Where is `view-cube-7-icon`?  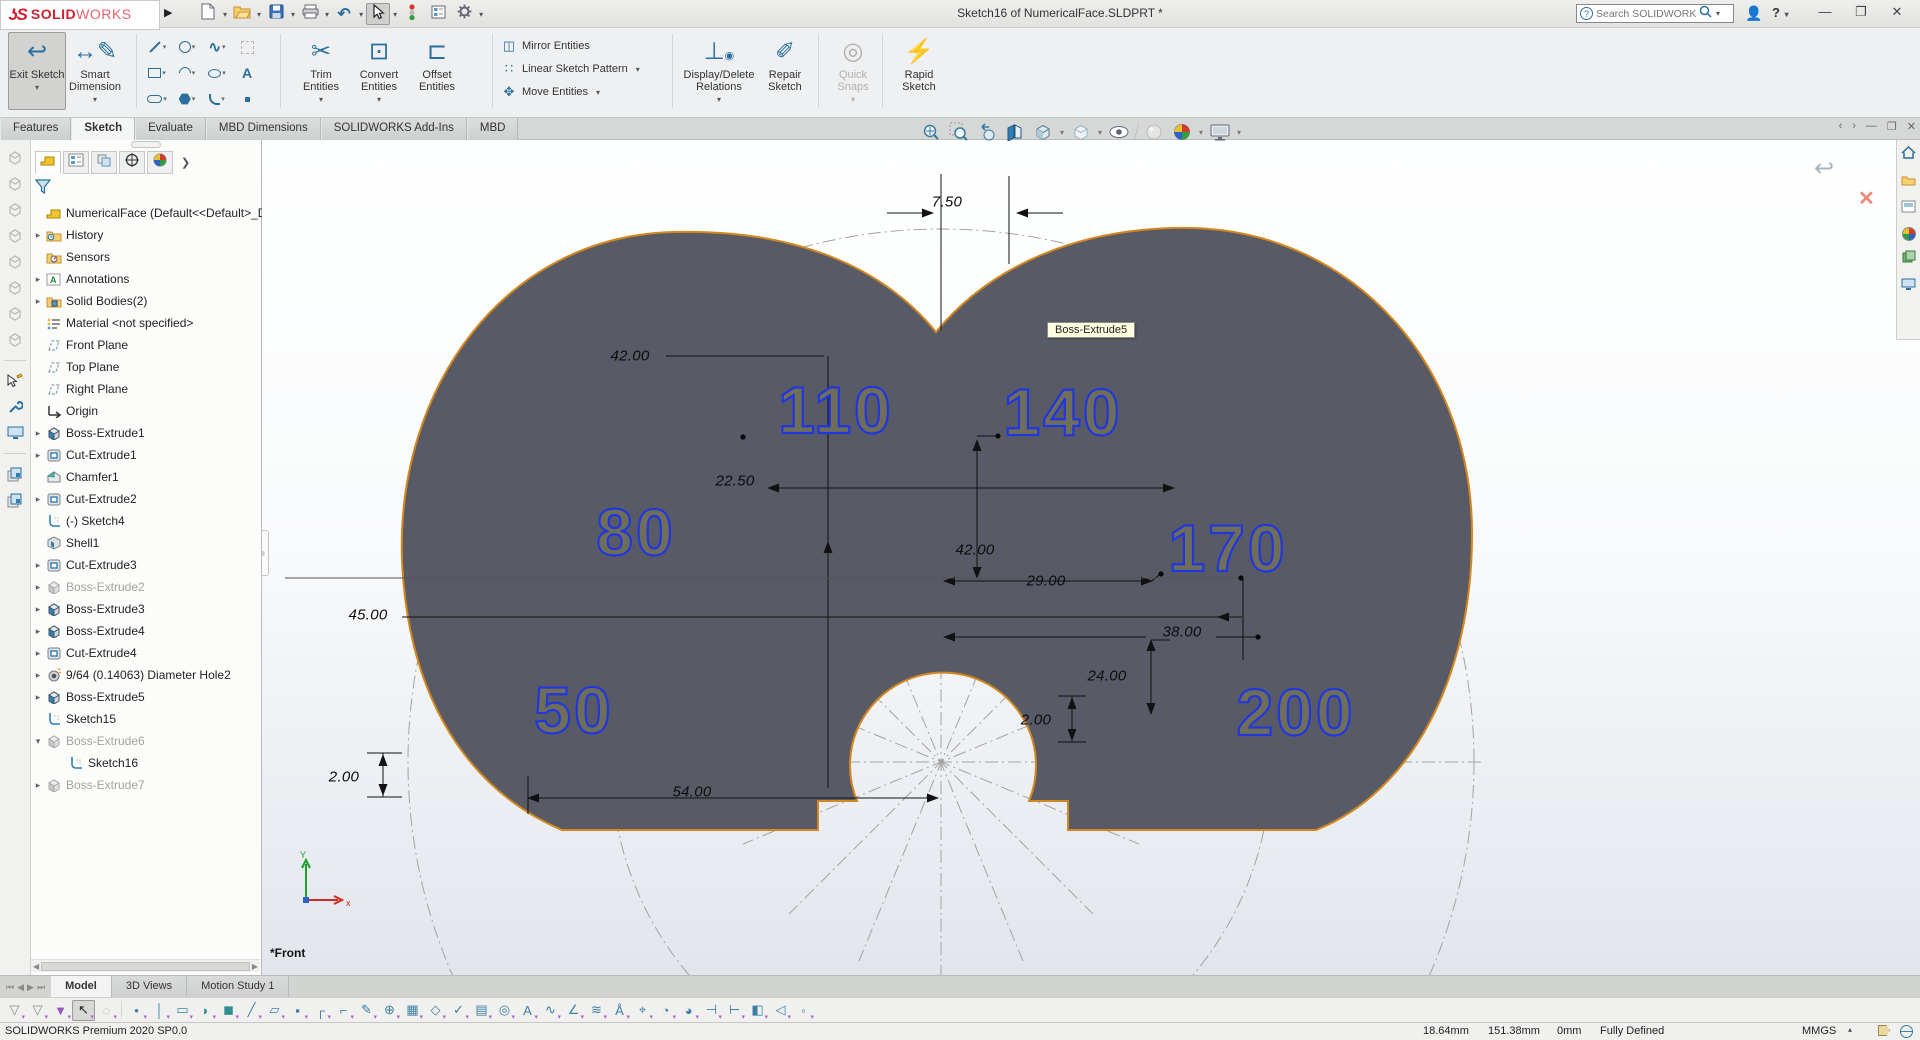
view-cube-7-icon is located at coordinates (15, 314).